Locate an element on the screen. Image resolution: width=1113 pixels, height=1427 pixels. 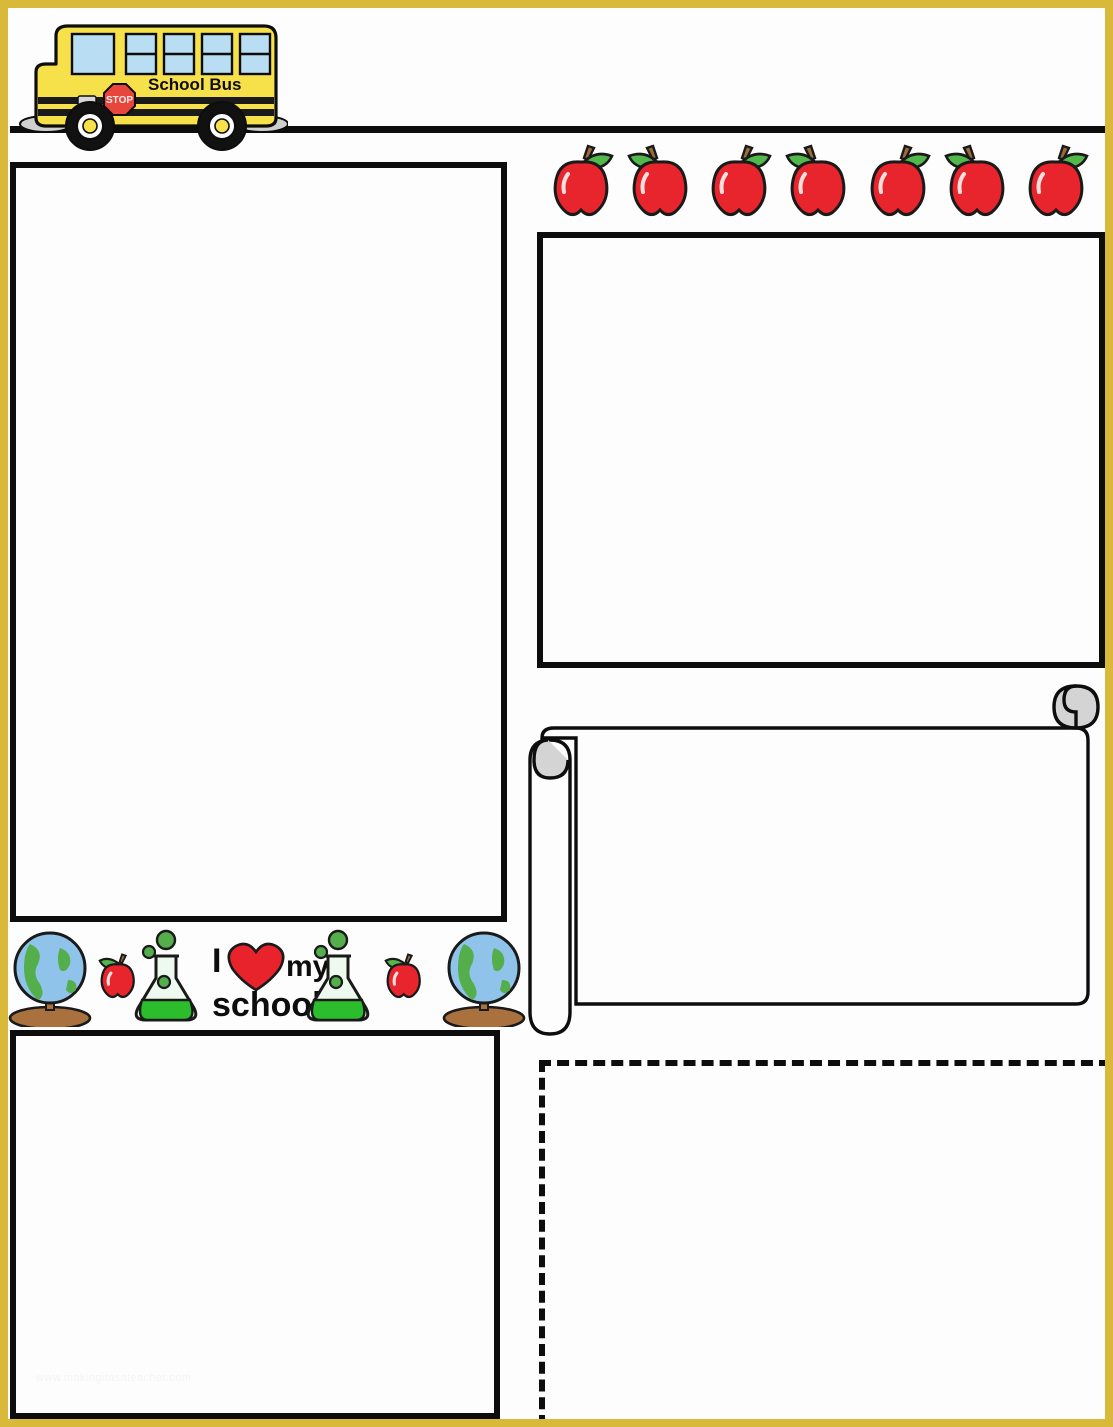
apple-border-strip is located at coordinates (818, 181).